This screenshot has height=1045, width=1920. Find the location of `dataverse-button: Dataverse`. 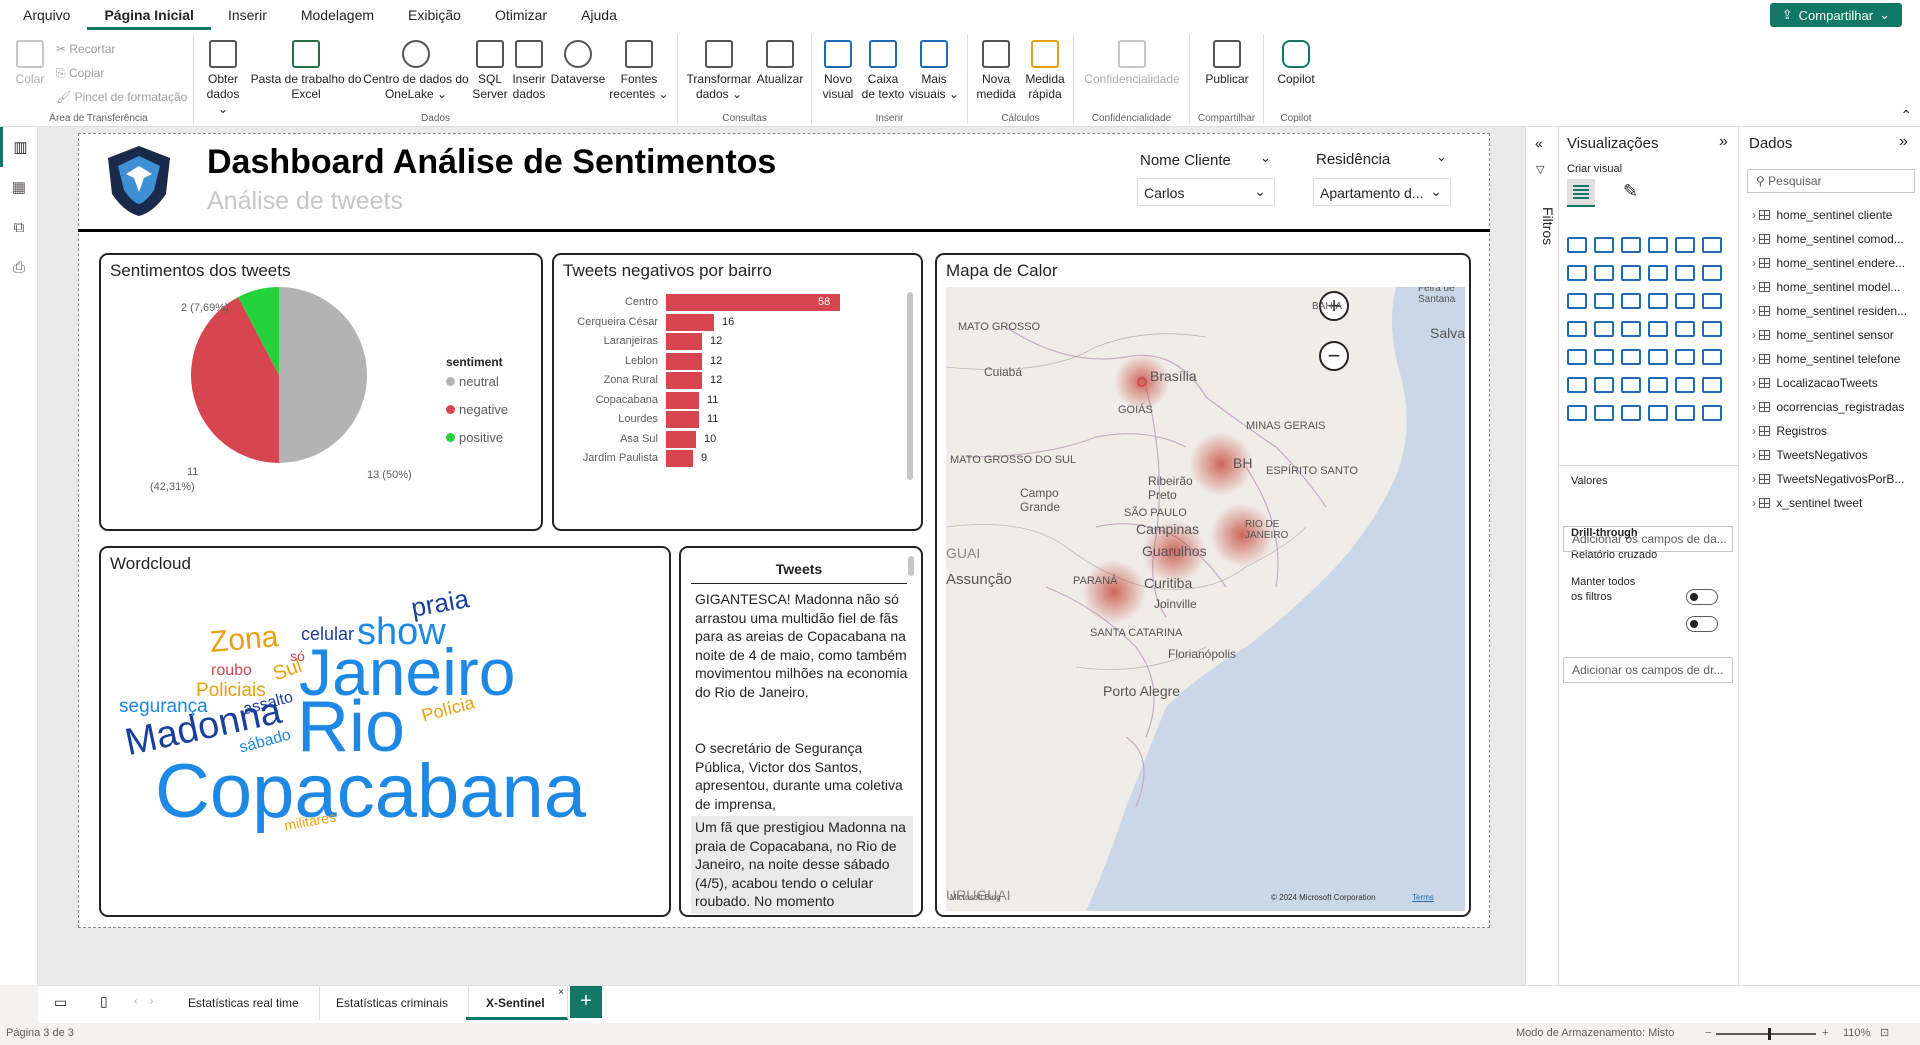

dataverse-button: Dataverse is located at coordinates (578, 63).